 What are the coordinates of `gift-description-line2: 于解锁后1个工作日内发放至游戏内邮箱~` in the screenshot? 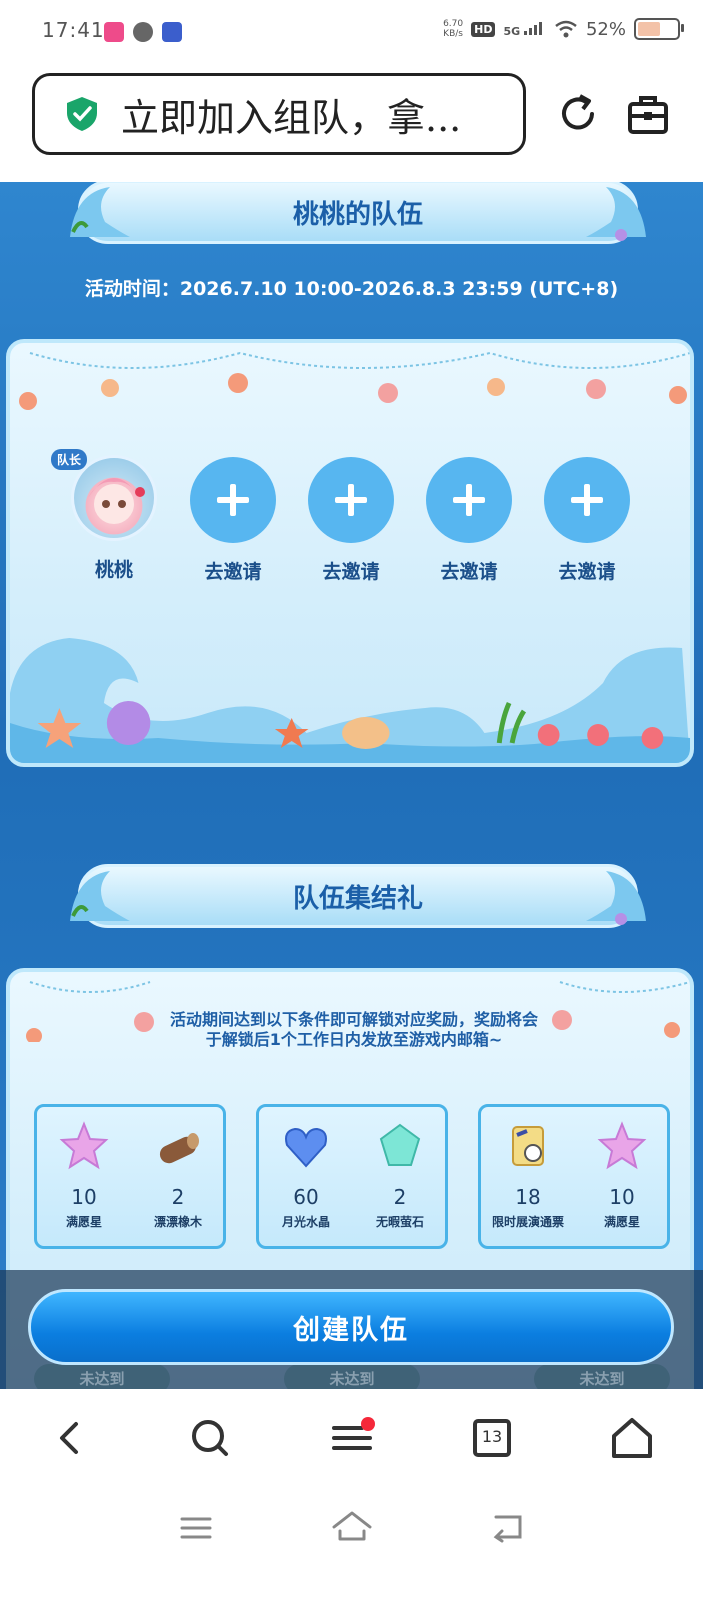 It's located at (354, 1039).